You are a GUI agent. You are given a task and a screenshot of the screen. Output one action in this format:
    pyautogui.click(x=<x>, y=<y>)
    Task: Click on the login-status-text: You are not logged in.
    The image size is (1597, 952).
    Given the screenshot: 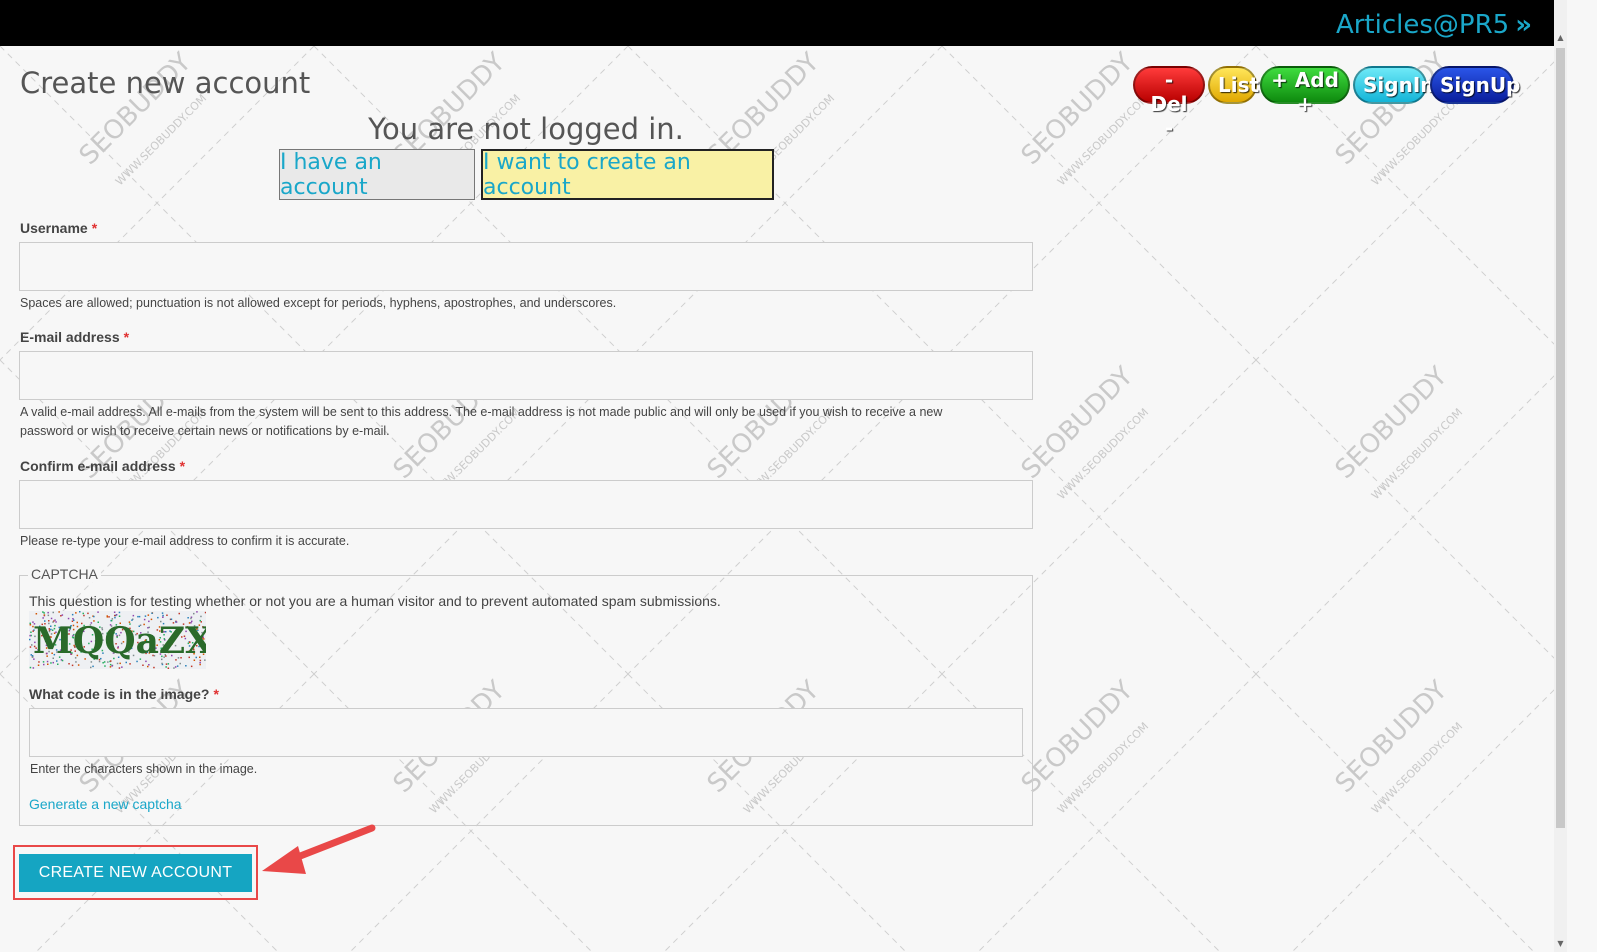 What is the action you would take?
    pyautogui.click(x=526, y=129)
    